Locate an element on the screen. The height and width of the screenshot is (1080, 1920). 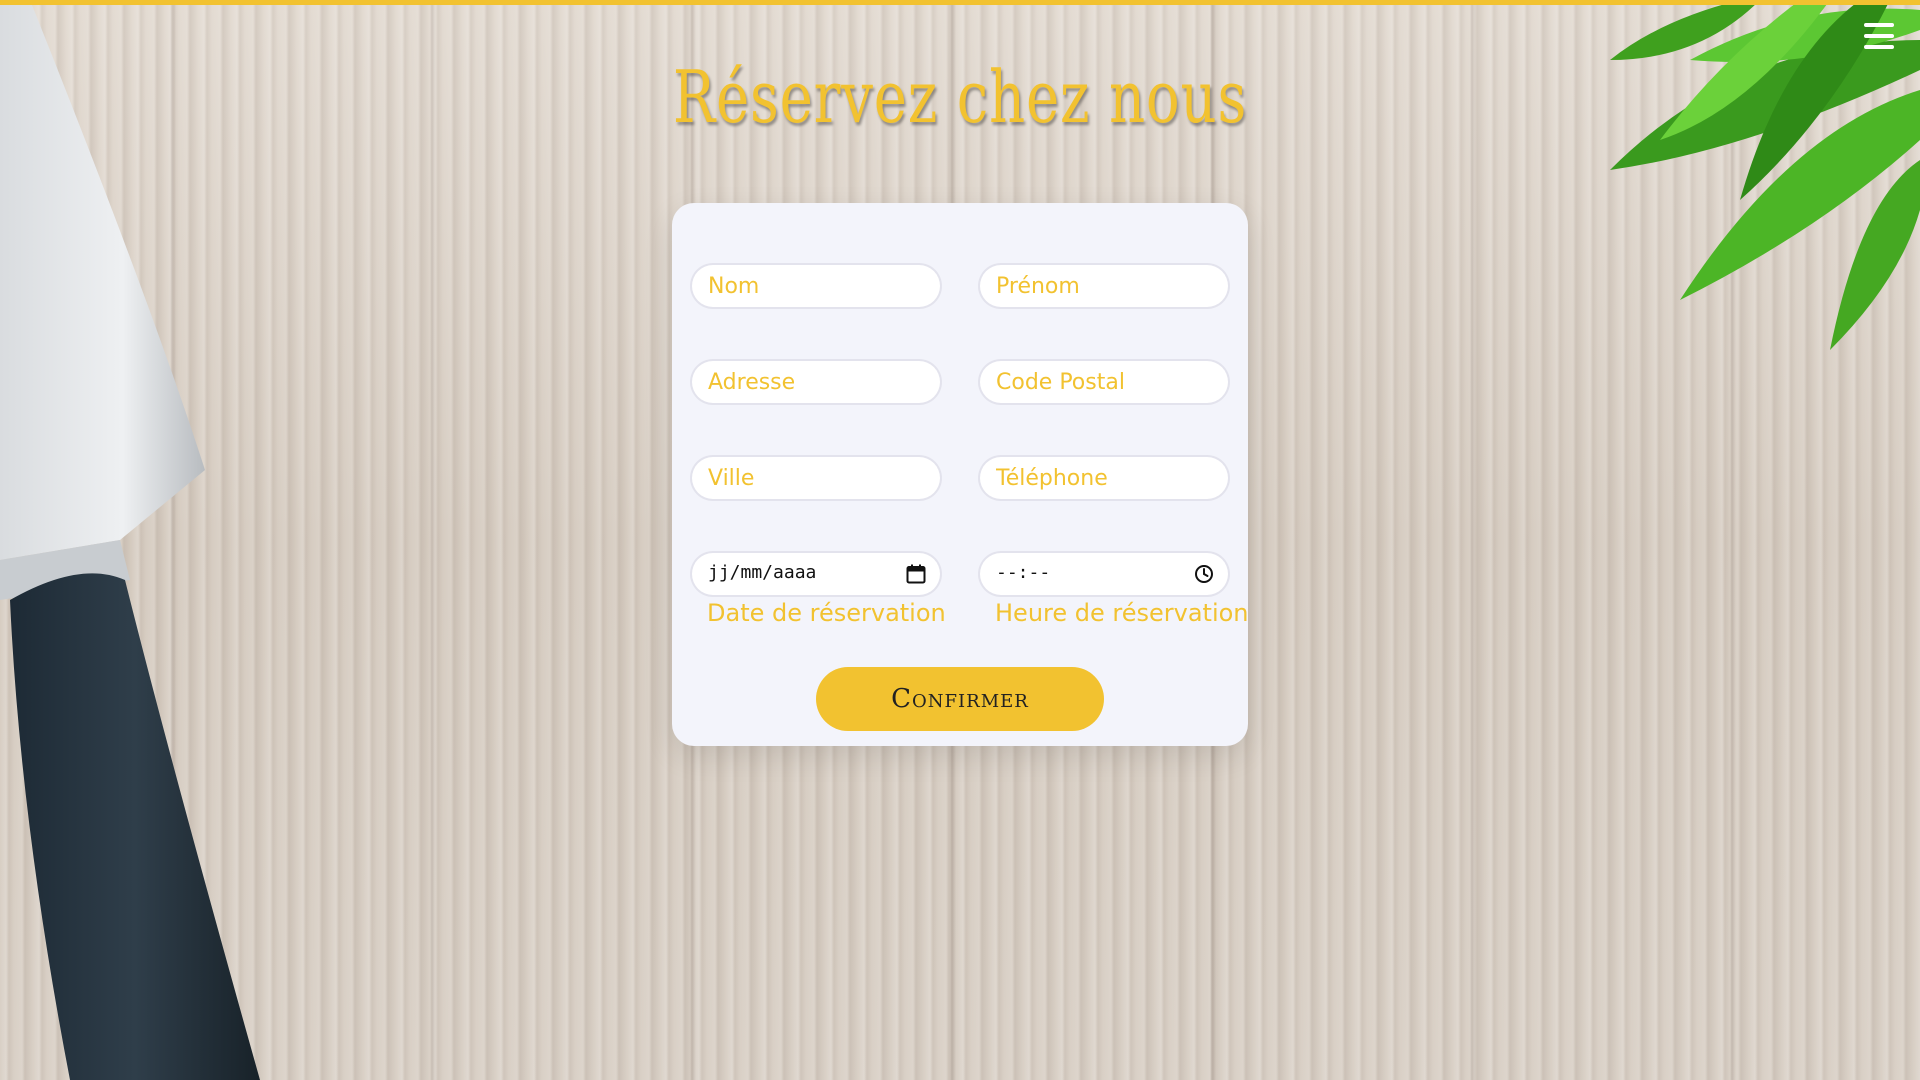
code-postal-field-wrapper is located at coordinates (1104, 382).